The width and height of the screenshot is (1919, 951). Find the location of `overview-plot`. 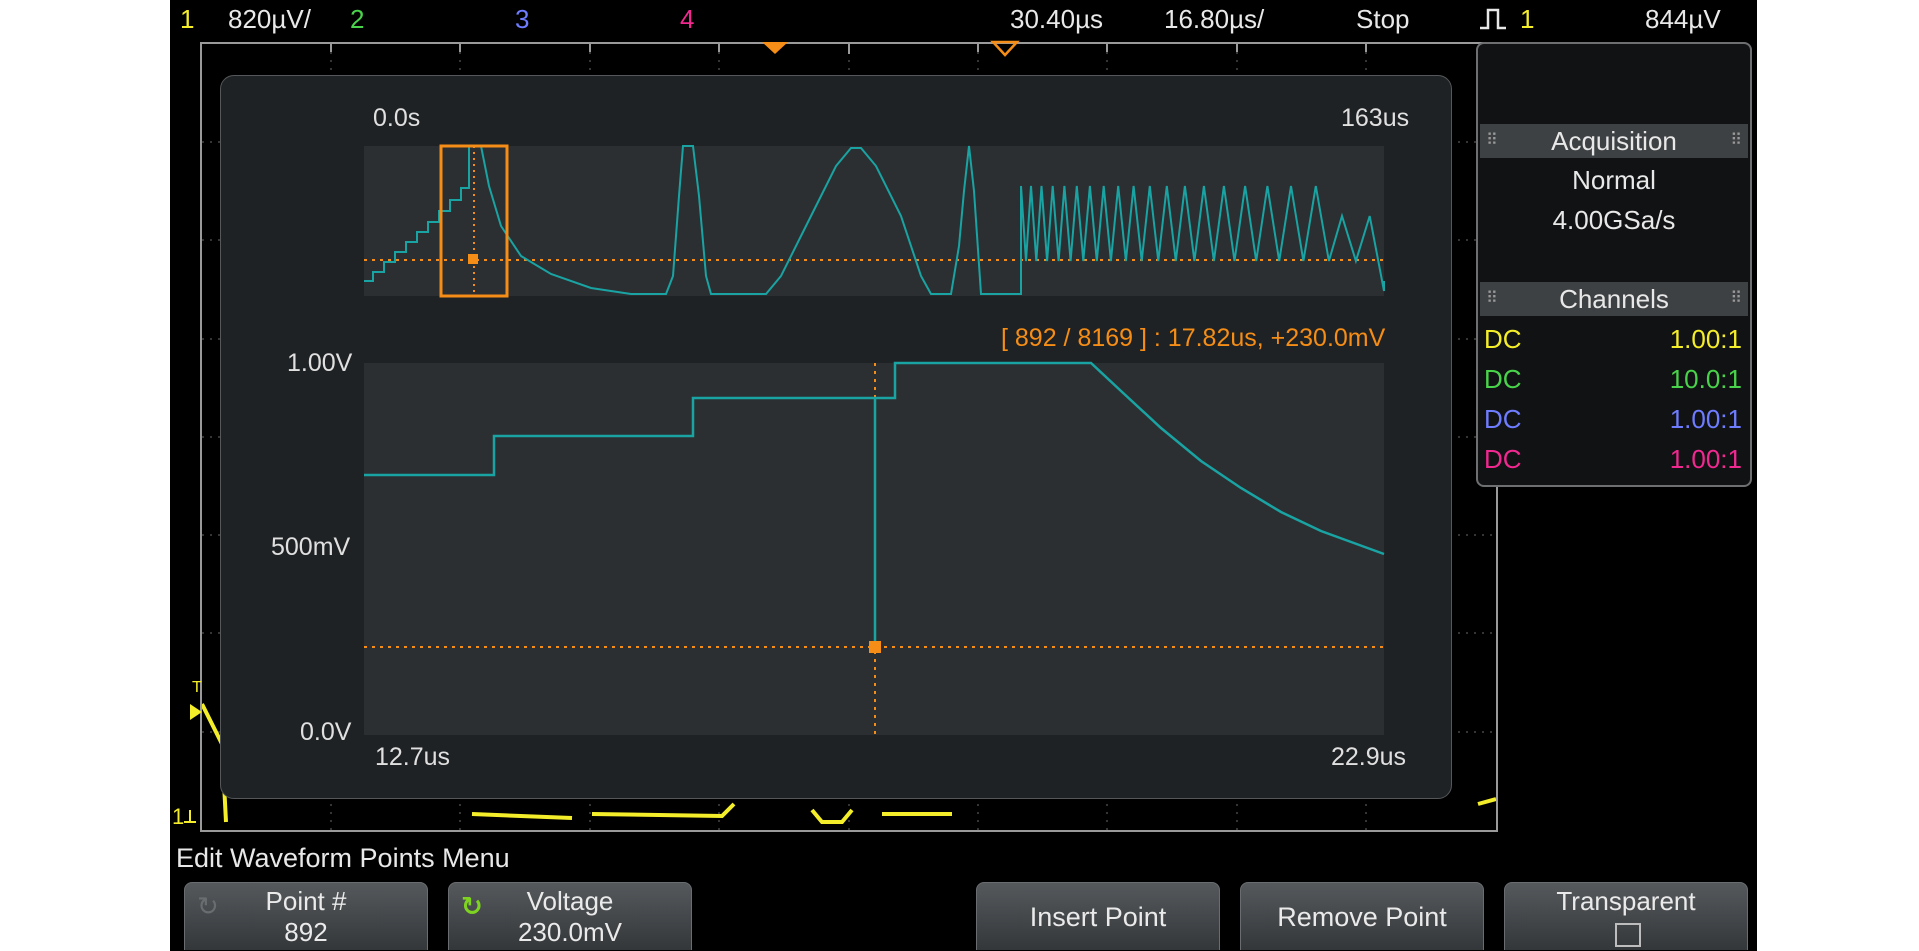

overview-plot is located at coordinates (874, 221).